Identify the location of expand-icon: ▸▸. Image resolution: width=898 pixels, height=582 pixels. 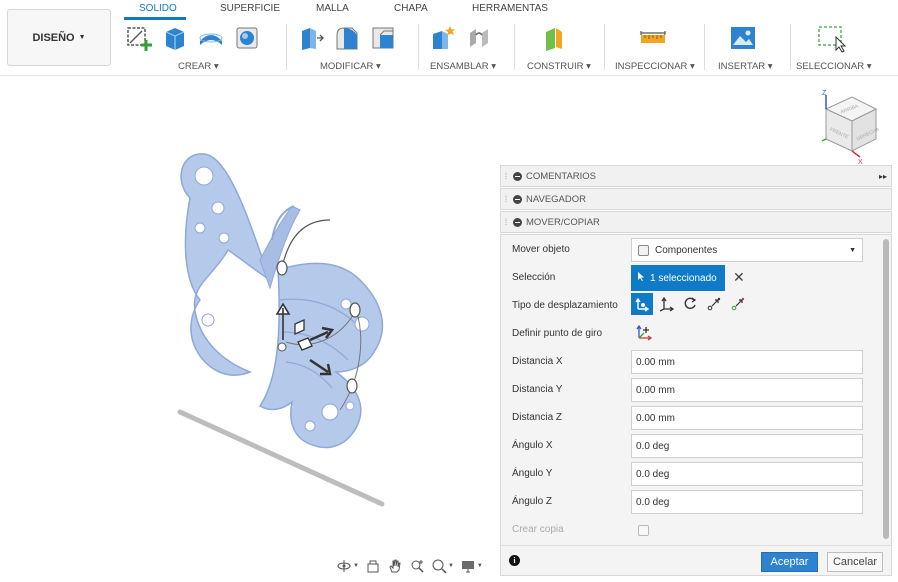
(883, 176).